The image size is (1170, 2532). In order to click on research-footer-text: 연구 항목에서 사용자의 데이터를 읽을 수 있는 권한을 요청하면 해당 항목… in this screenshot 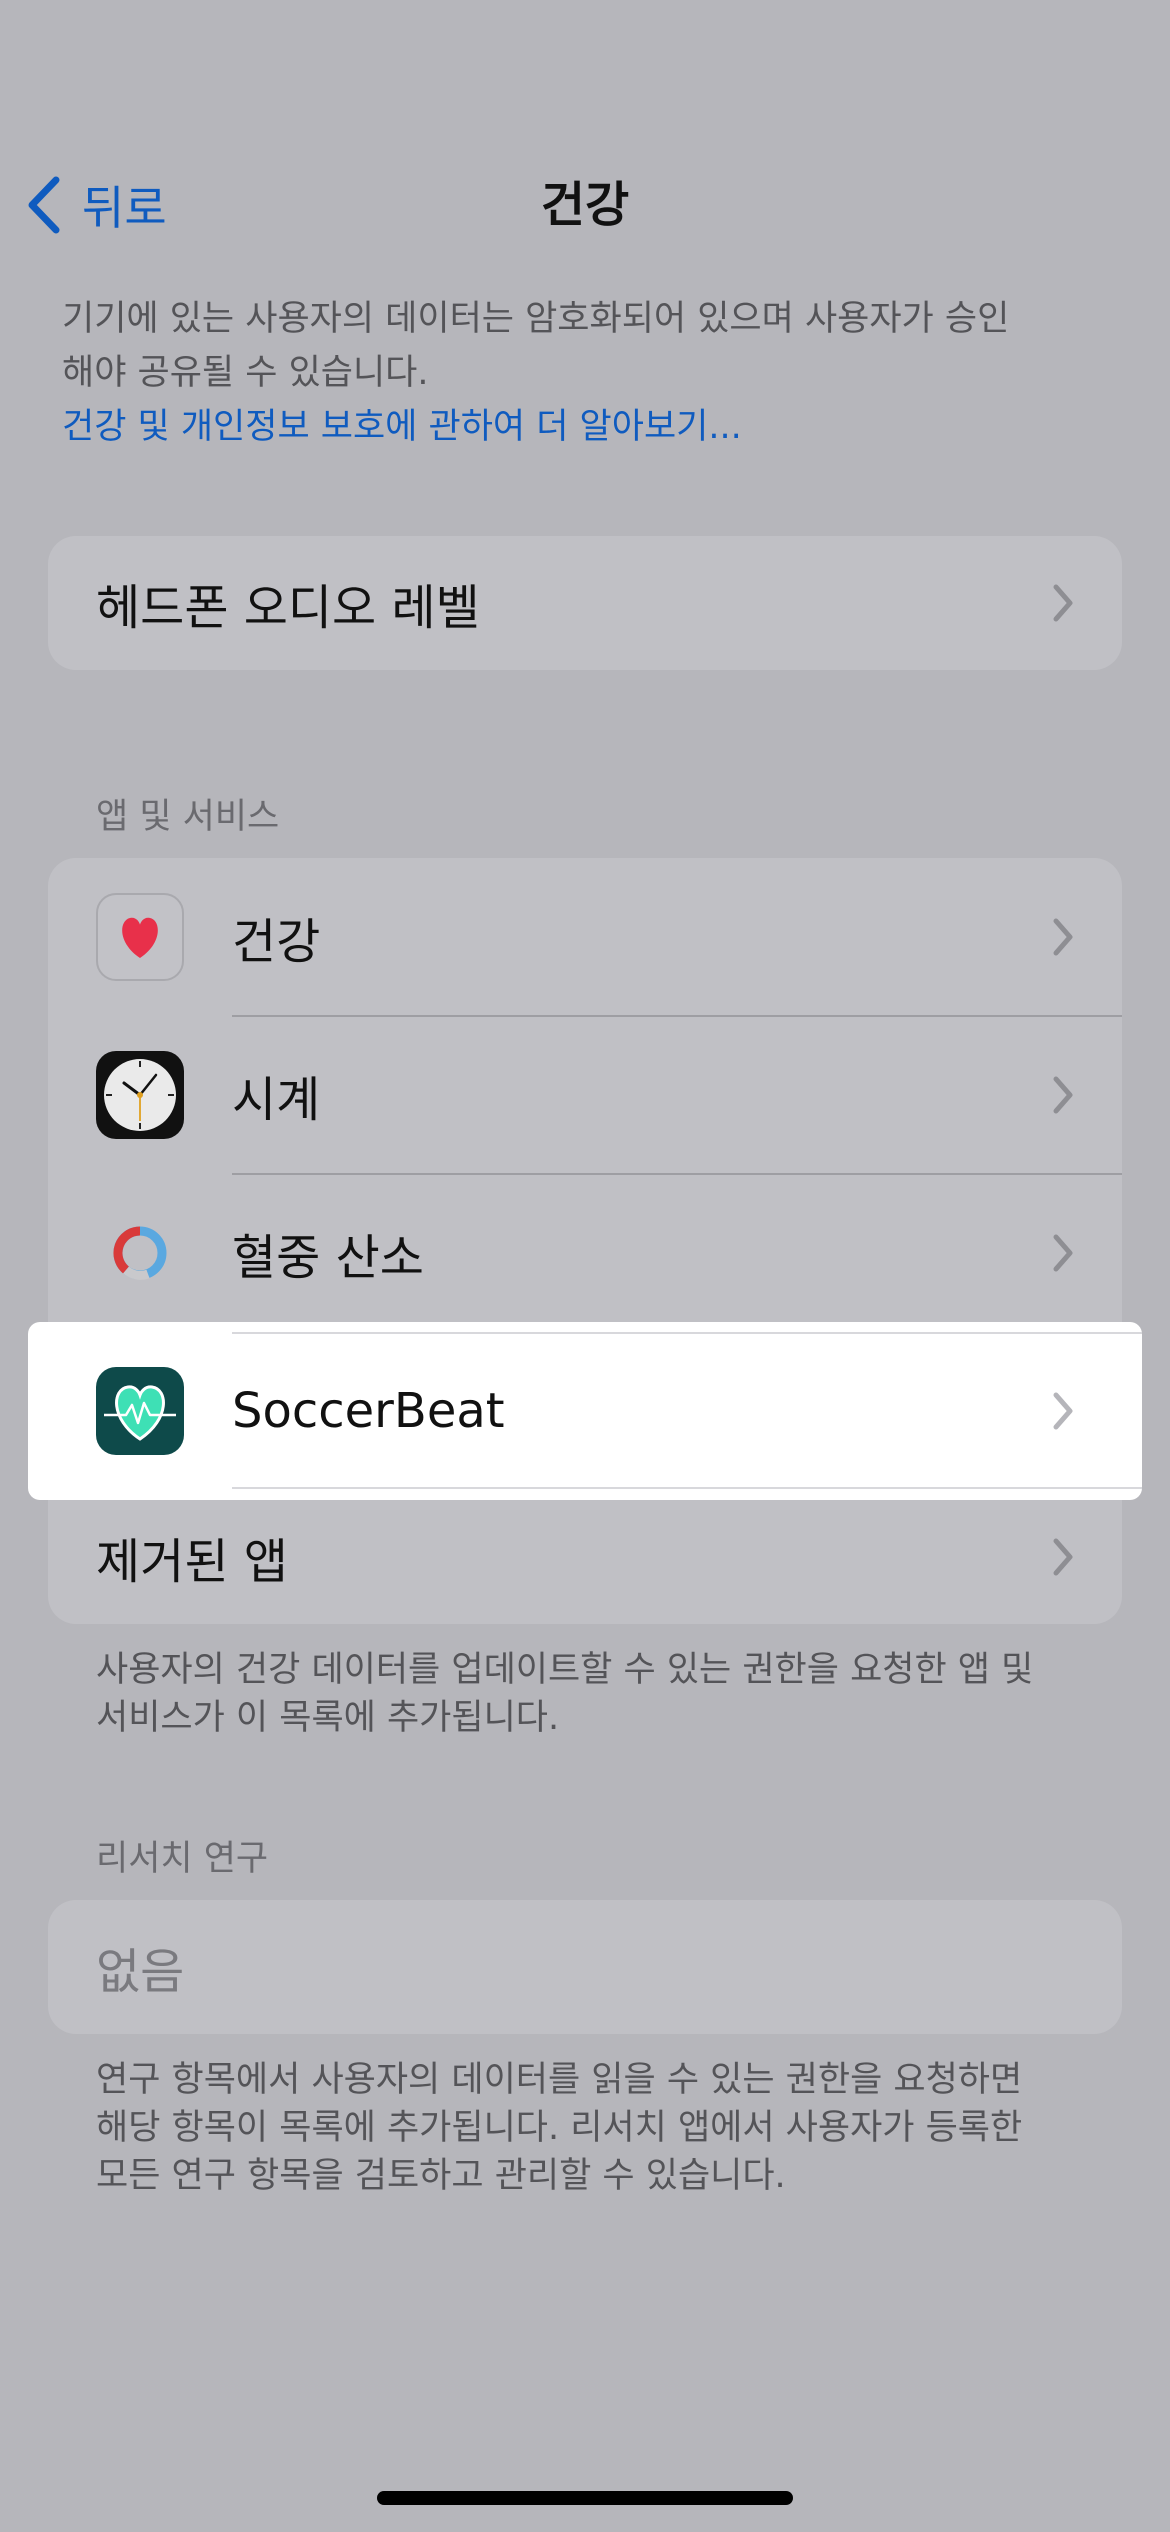, I will do `click(559, 2128)`.